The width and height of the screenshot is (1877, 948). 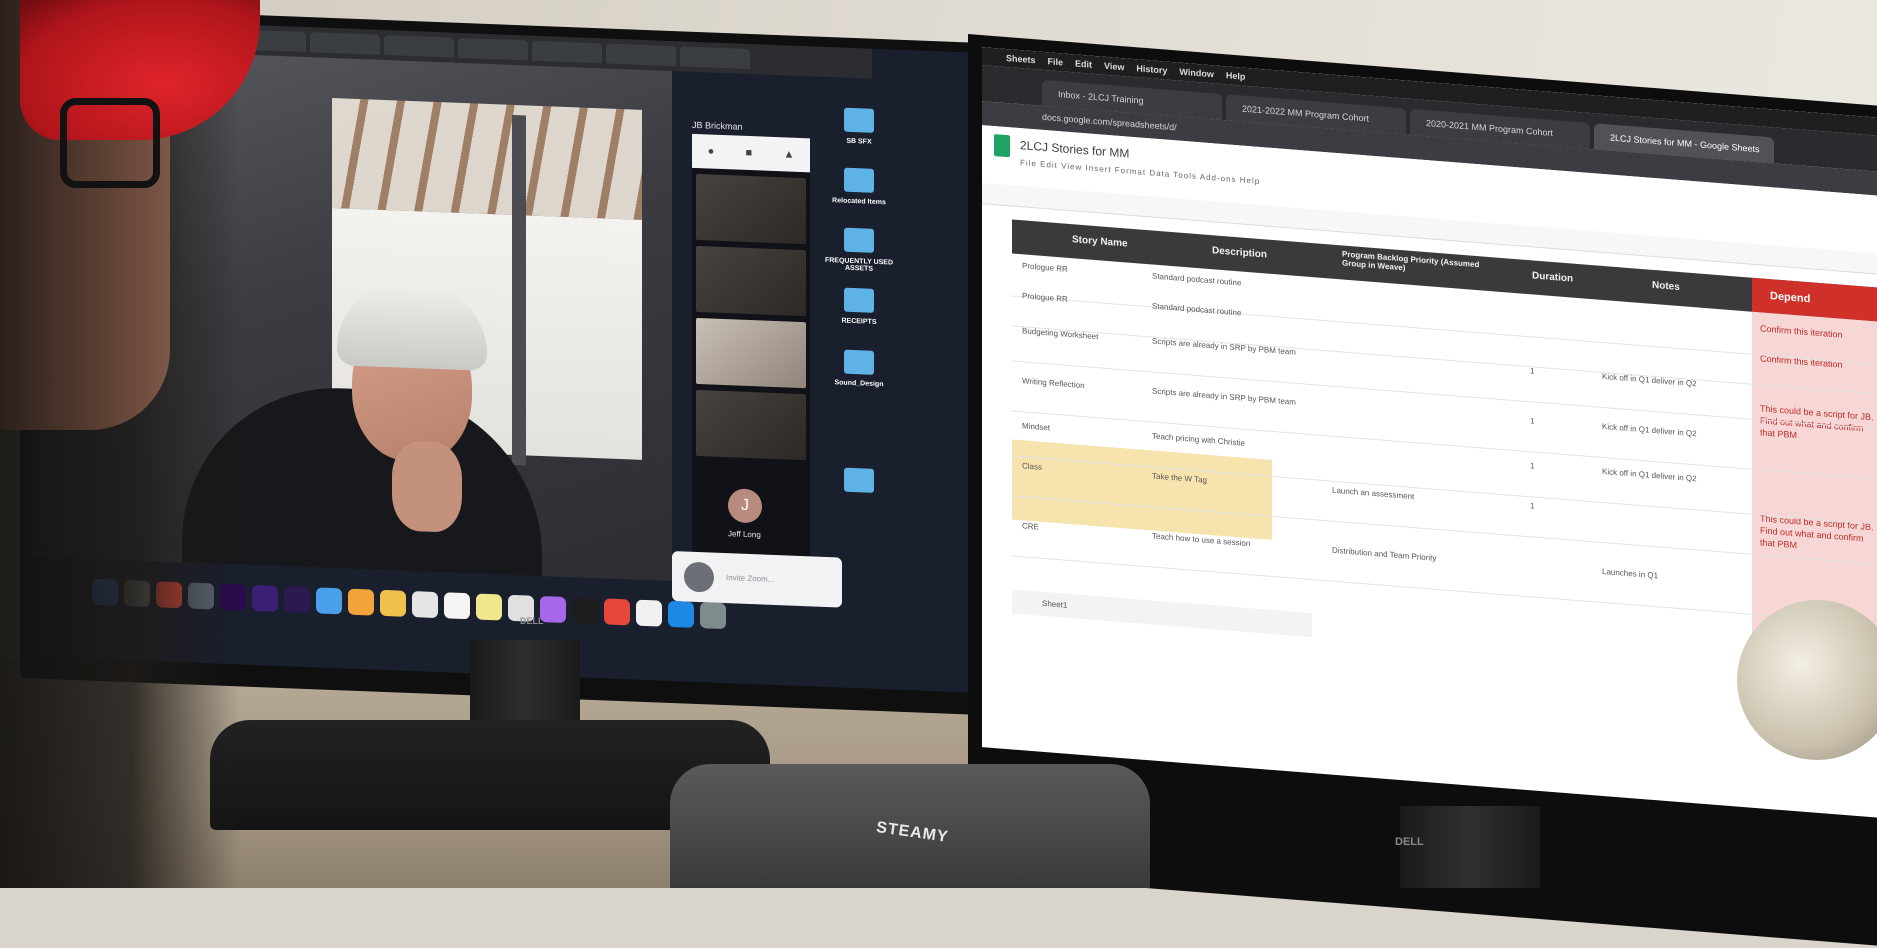 I want to click on menu-item: History, so click(x=1151, y=69).